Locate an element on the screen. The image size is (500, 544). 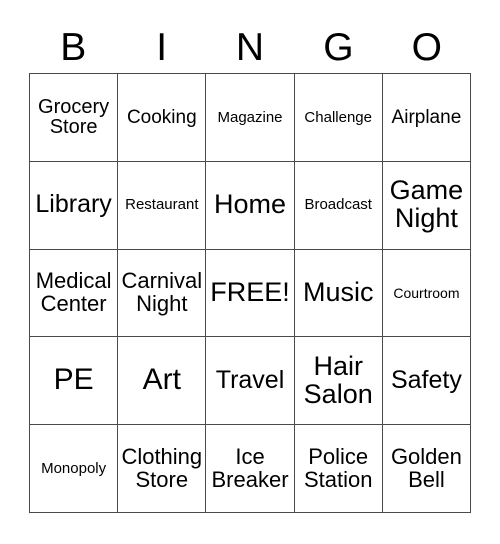
bingo-header: B I N G O is located at coordinates (250, 47).